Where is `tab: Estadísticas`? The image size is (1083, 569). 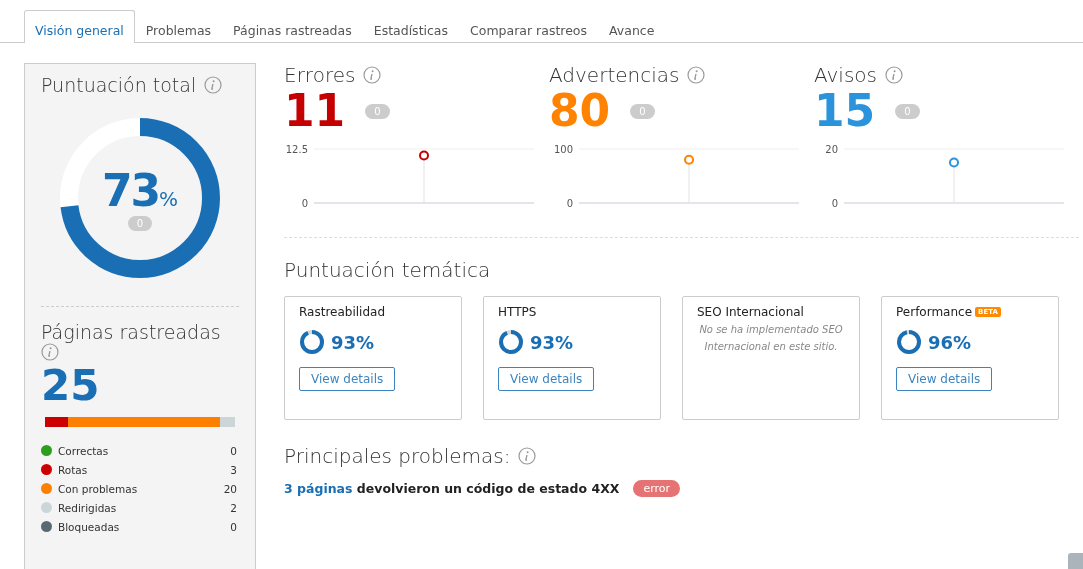 tab: Estadísticas is located at coordinates (411, 26).